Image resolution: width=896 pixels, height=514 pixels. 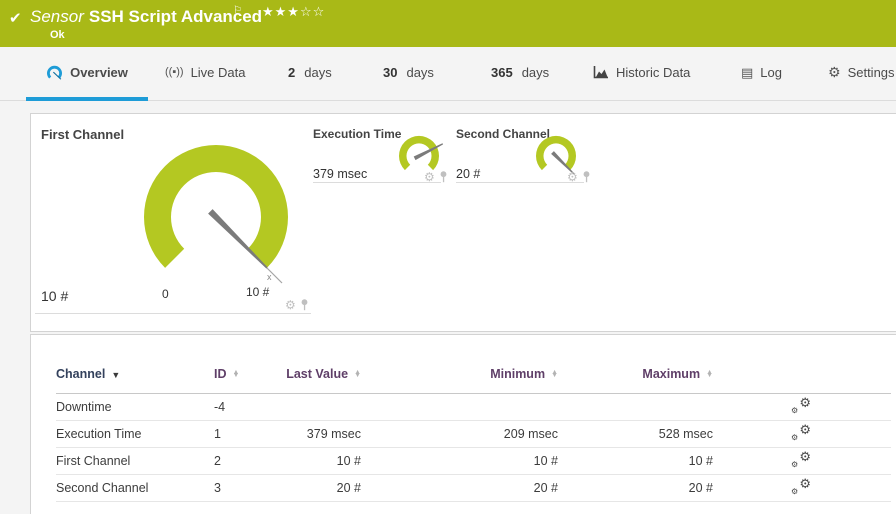 What do you see at coordinates (671, 373) in the screenshot?
I see `column-header-maximum-label: Maximum` at bounding box center [671, 373].